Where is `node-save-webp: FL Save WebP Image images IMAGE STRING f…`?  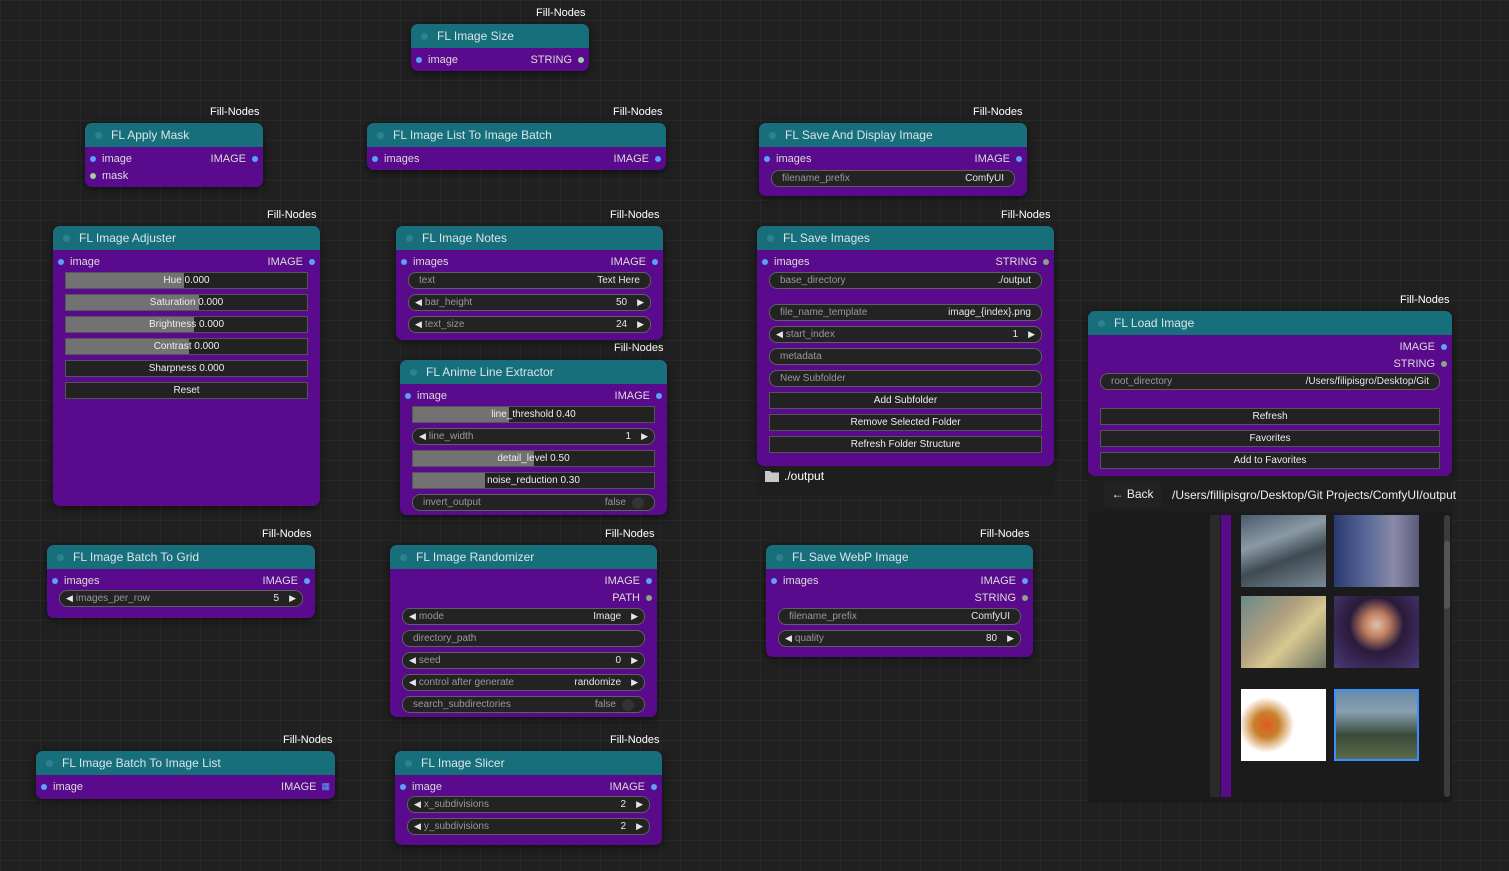
node-save-webp: FL Save WebP Image images IMAGE STRING f… is located at coordinates (899, 601).